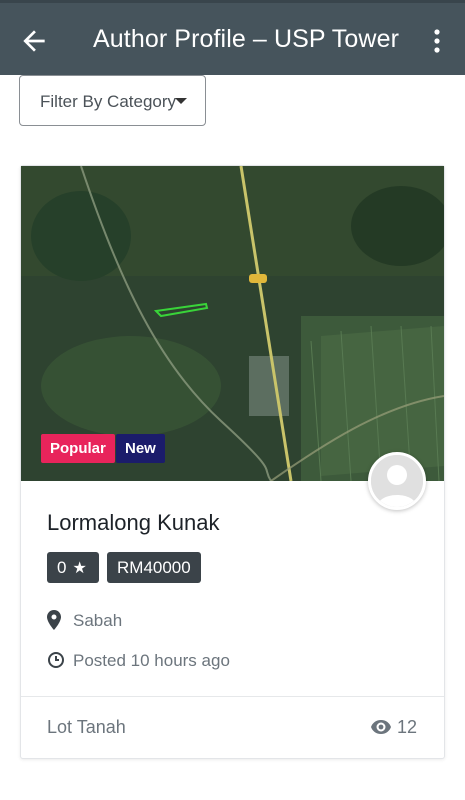 The image size is (465, 800). I want to click on more-options-button, so click(437, 41).